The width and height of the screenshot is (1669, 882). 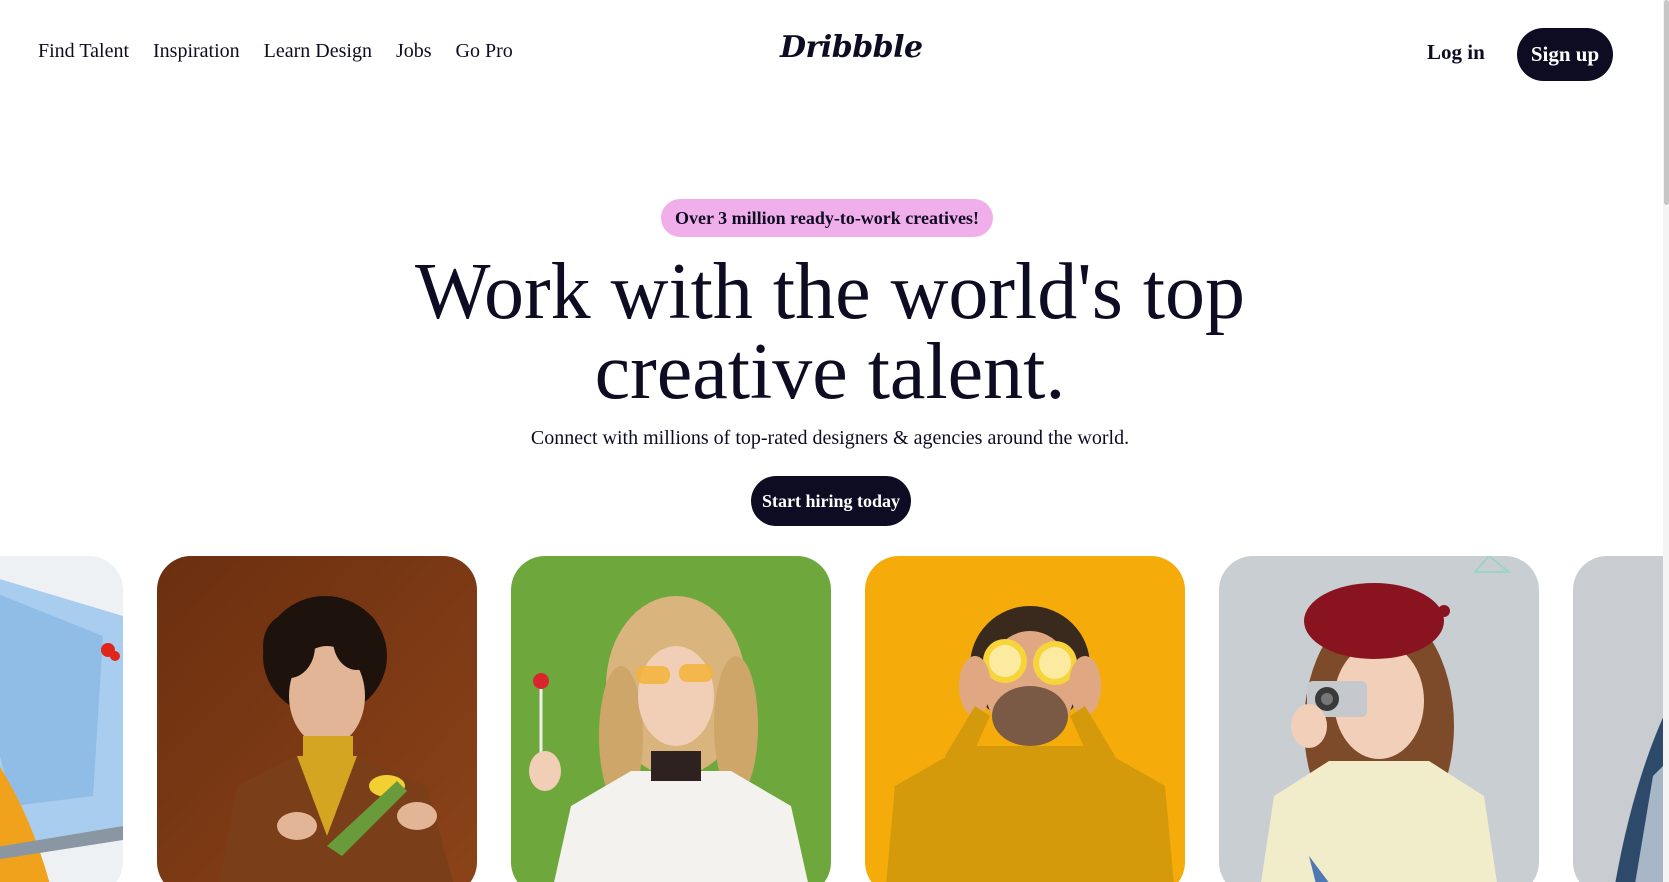 I want to click on portrait-man-tulip-image, so click(x=317, y=719).